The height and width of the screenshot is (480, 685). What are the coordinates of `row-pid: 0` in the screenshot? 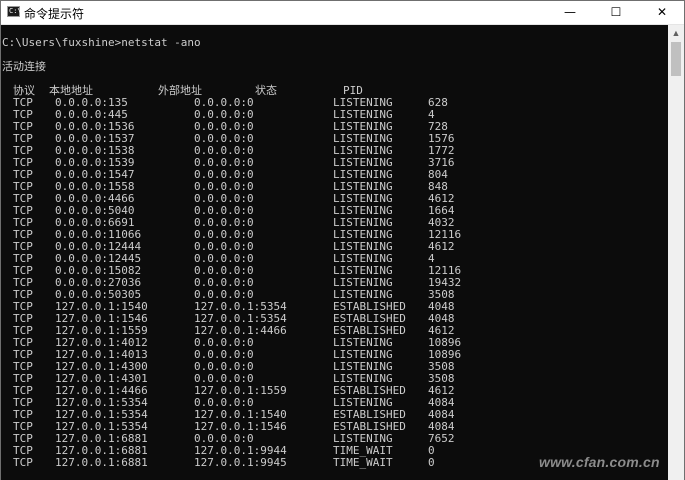 It's located at (431, 462).